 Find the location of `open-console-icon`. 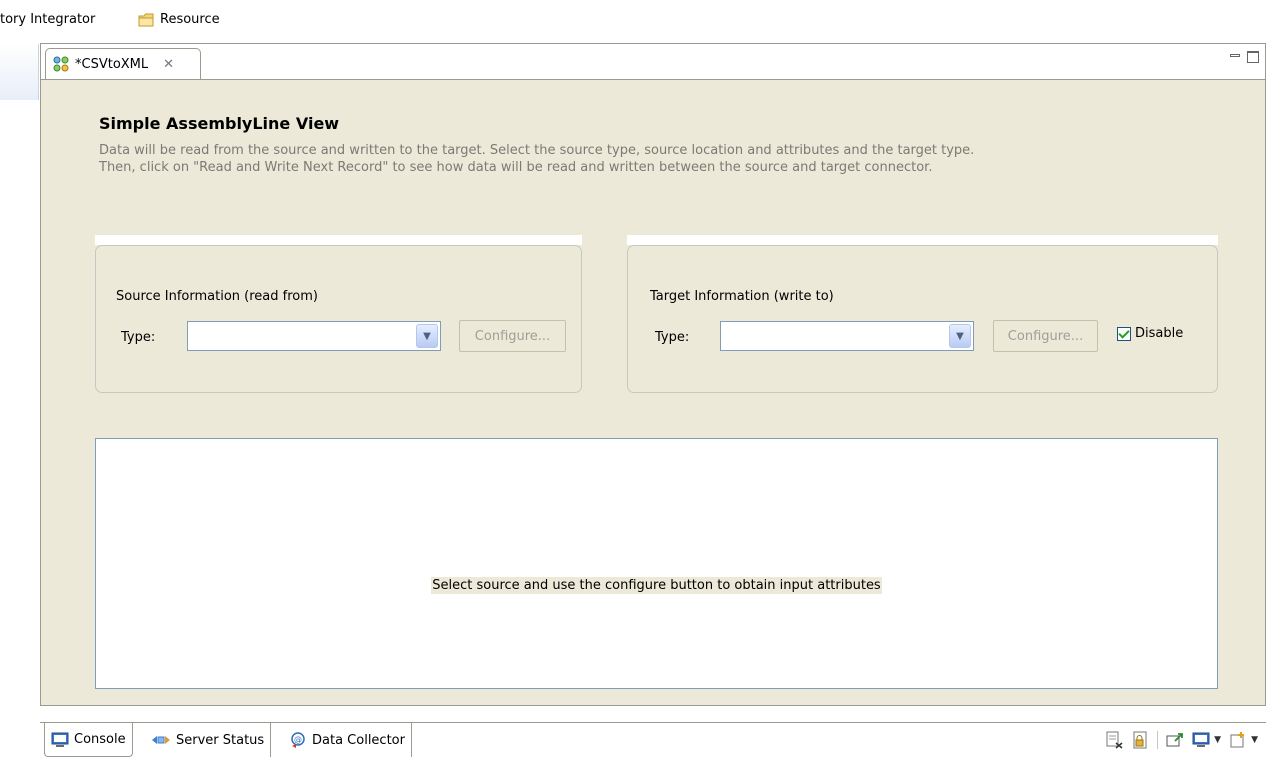

open-console-icon is located at coordinates (1238, 740).